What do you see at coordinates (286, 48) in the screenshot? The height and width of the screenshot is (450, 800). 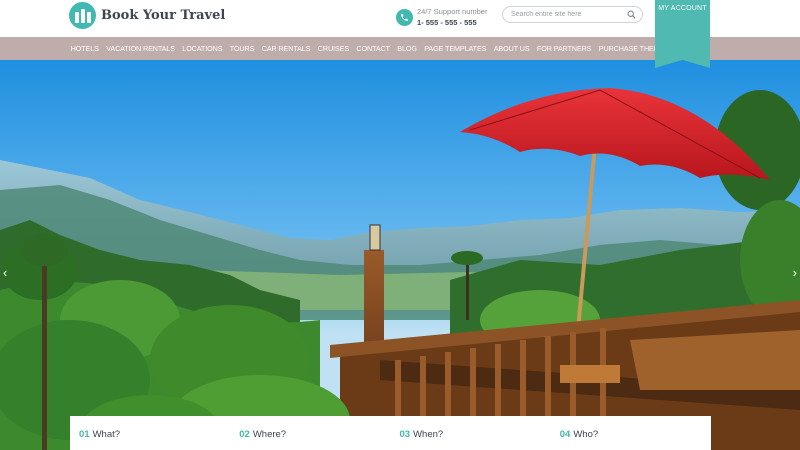 I see `nav-item-car-rentals: CAR RENTALS` at bounding box center [286, 48].